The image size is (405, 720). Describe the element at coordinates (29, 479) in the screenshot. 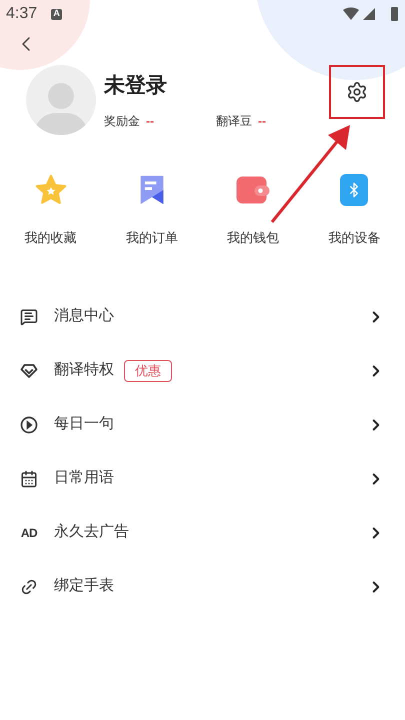

I see `calendar-icon` at that location.